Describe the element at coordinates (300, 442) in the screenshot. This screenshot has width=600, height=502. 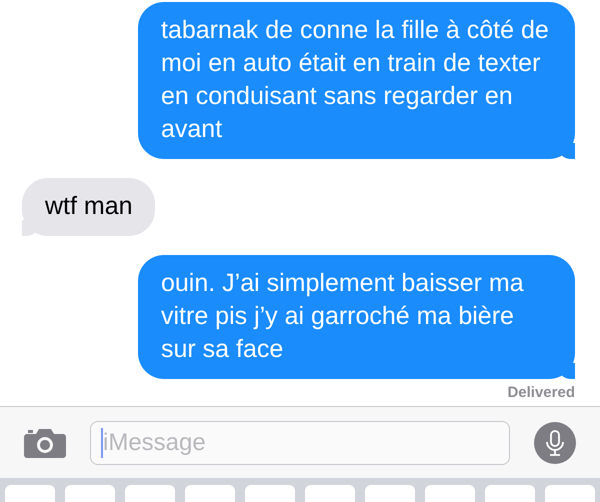
I see `message-field: iMessage` at that location.